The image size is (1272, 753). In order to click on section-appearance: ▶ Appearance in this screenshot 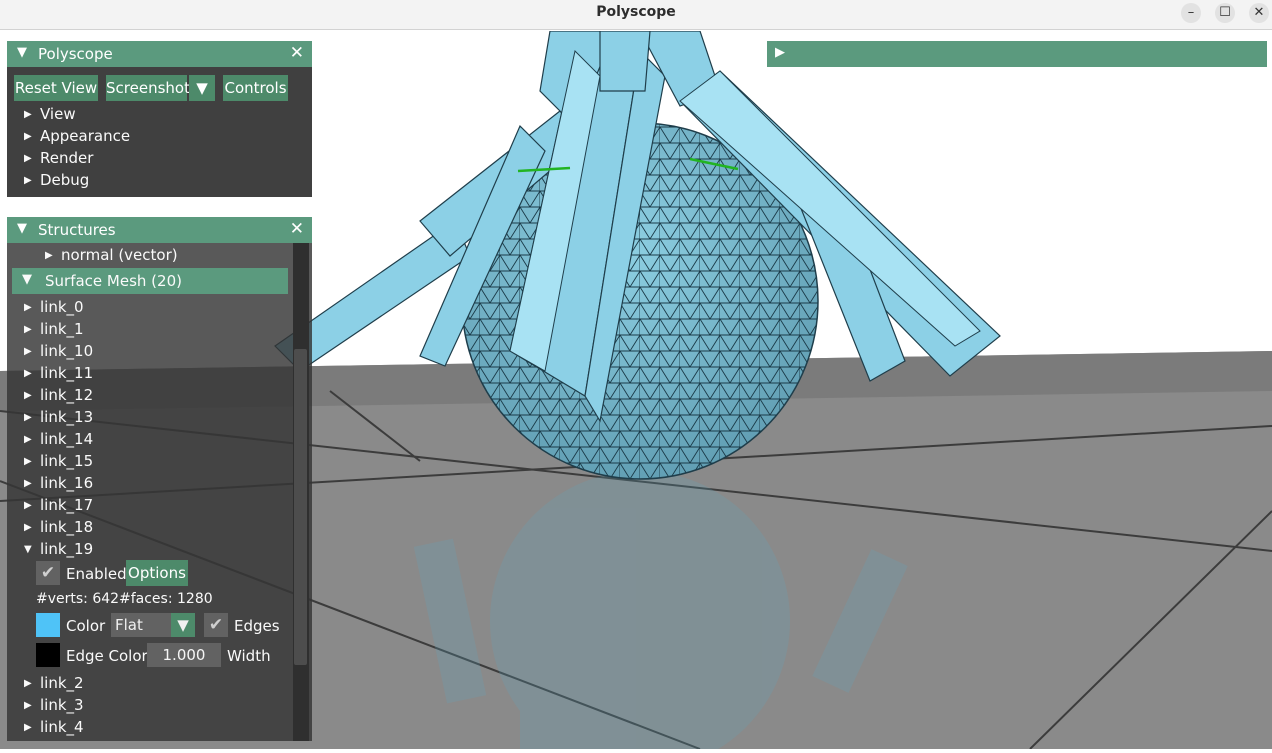, I will do `click(77, 136)`.